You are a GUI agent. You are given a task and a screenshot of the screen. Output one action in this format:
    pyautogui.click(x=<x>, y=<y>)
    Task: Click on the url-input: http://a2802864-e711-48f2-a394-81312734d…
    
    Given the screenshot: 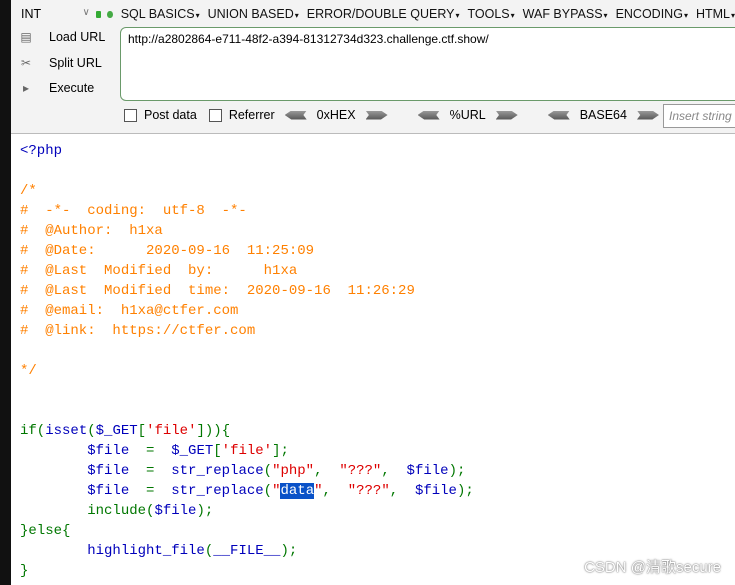 What is the action you would take?
    pyautogui.click(x=427, y=64)
    